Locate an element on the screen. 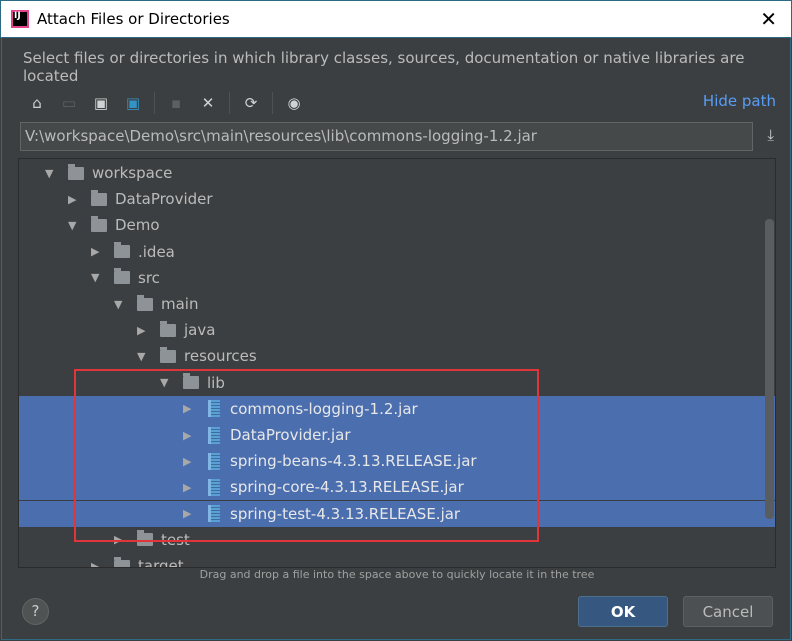  new-folder-icon: ▪ is located at coordinates (176, 103).